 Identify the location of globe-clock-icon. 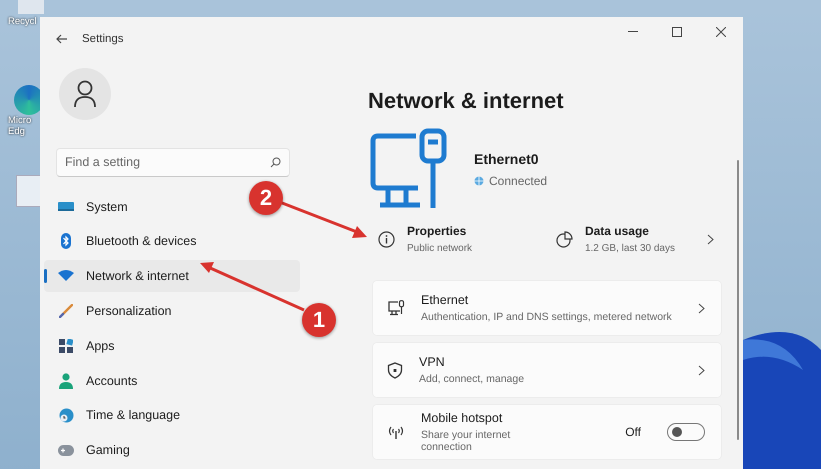
(66, 415).